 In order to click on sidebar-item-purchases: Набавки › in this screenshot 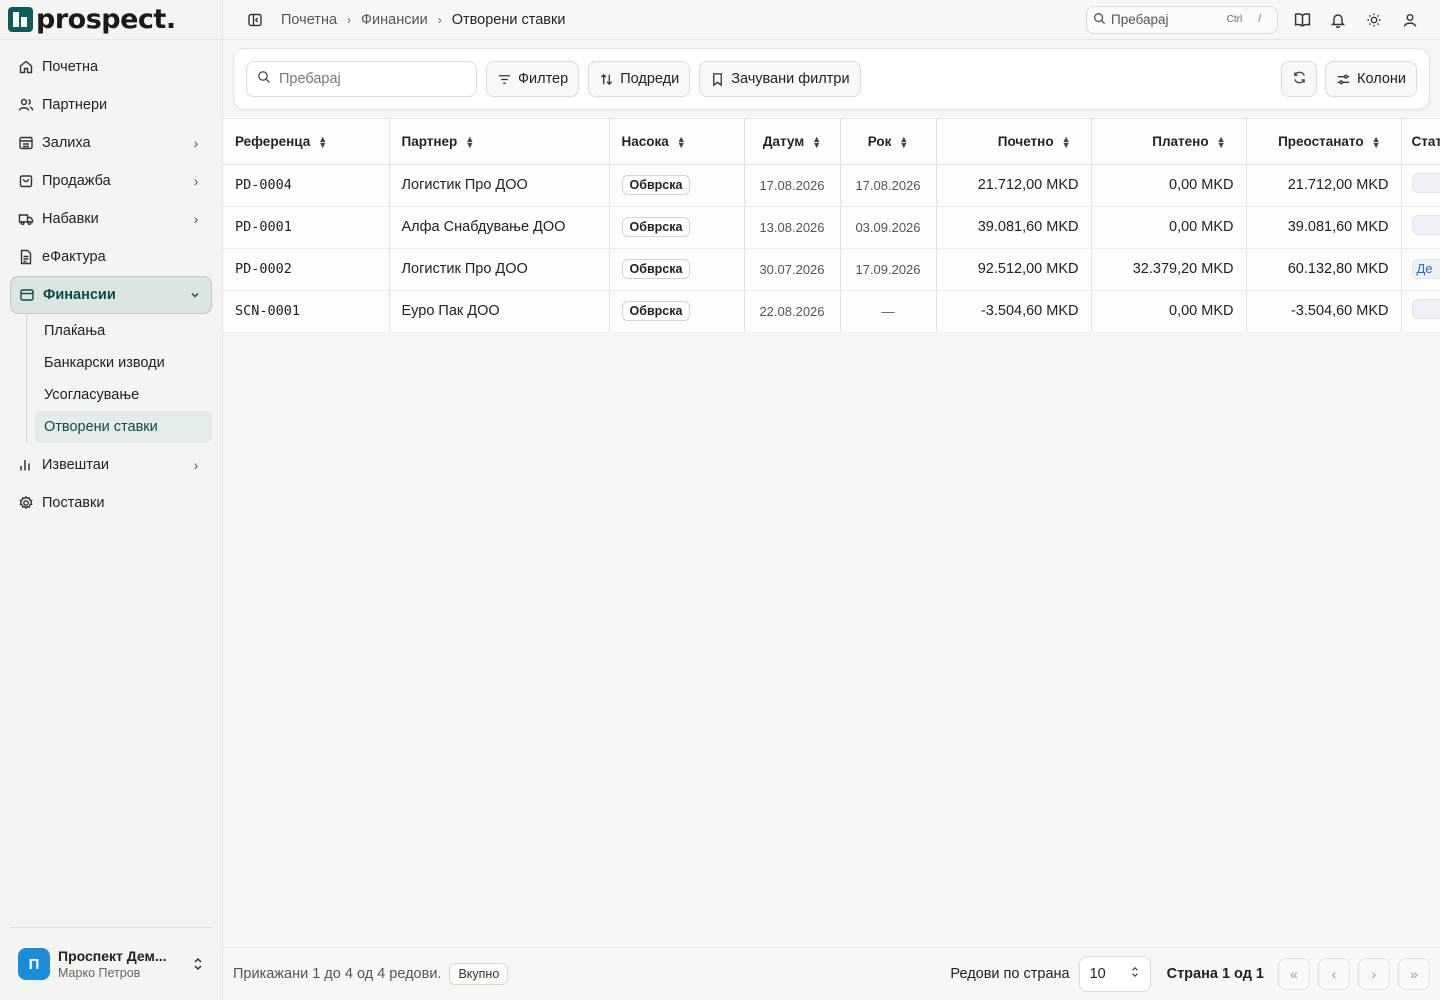, I will do `click(111, 219)`.